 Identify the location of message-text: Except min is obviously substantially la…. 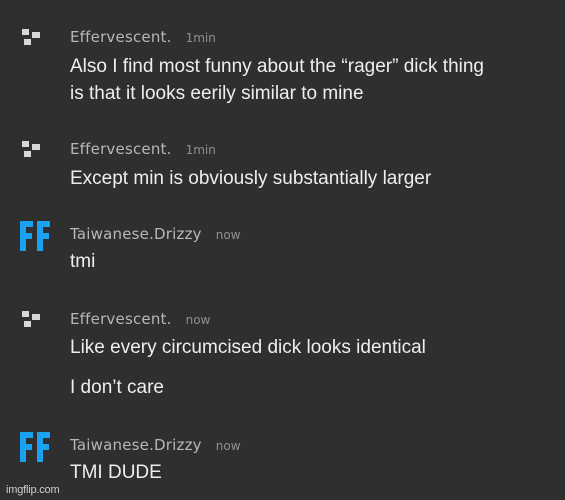
(251, 178).